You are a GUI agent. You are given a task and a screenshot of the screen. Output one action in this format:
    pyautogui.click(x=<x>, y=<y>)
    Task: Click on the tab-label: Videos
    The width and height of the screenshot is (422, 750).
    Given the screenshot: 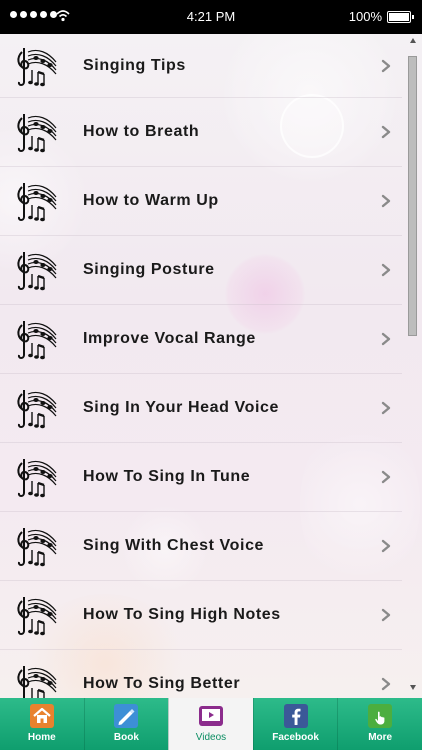 What is the action you would take?
    pyautogui.click(x=211, y=737)
    